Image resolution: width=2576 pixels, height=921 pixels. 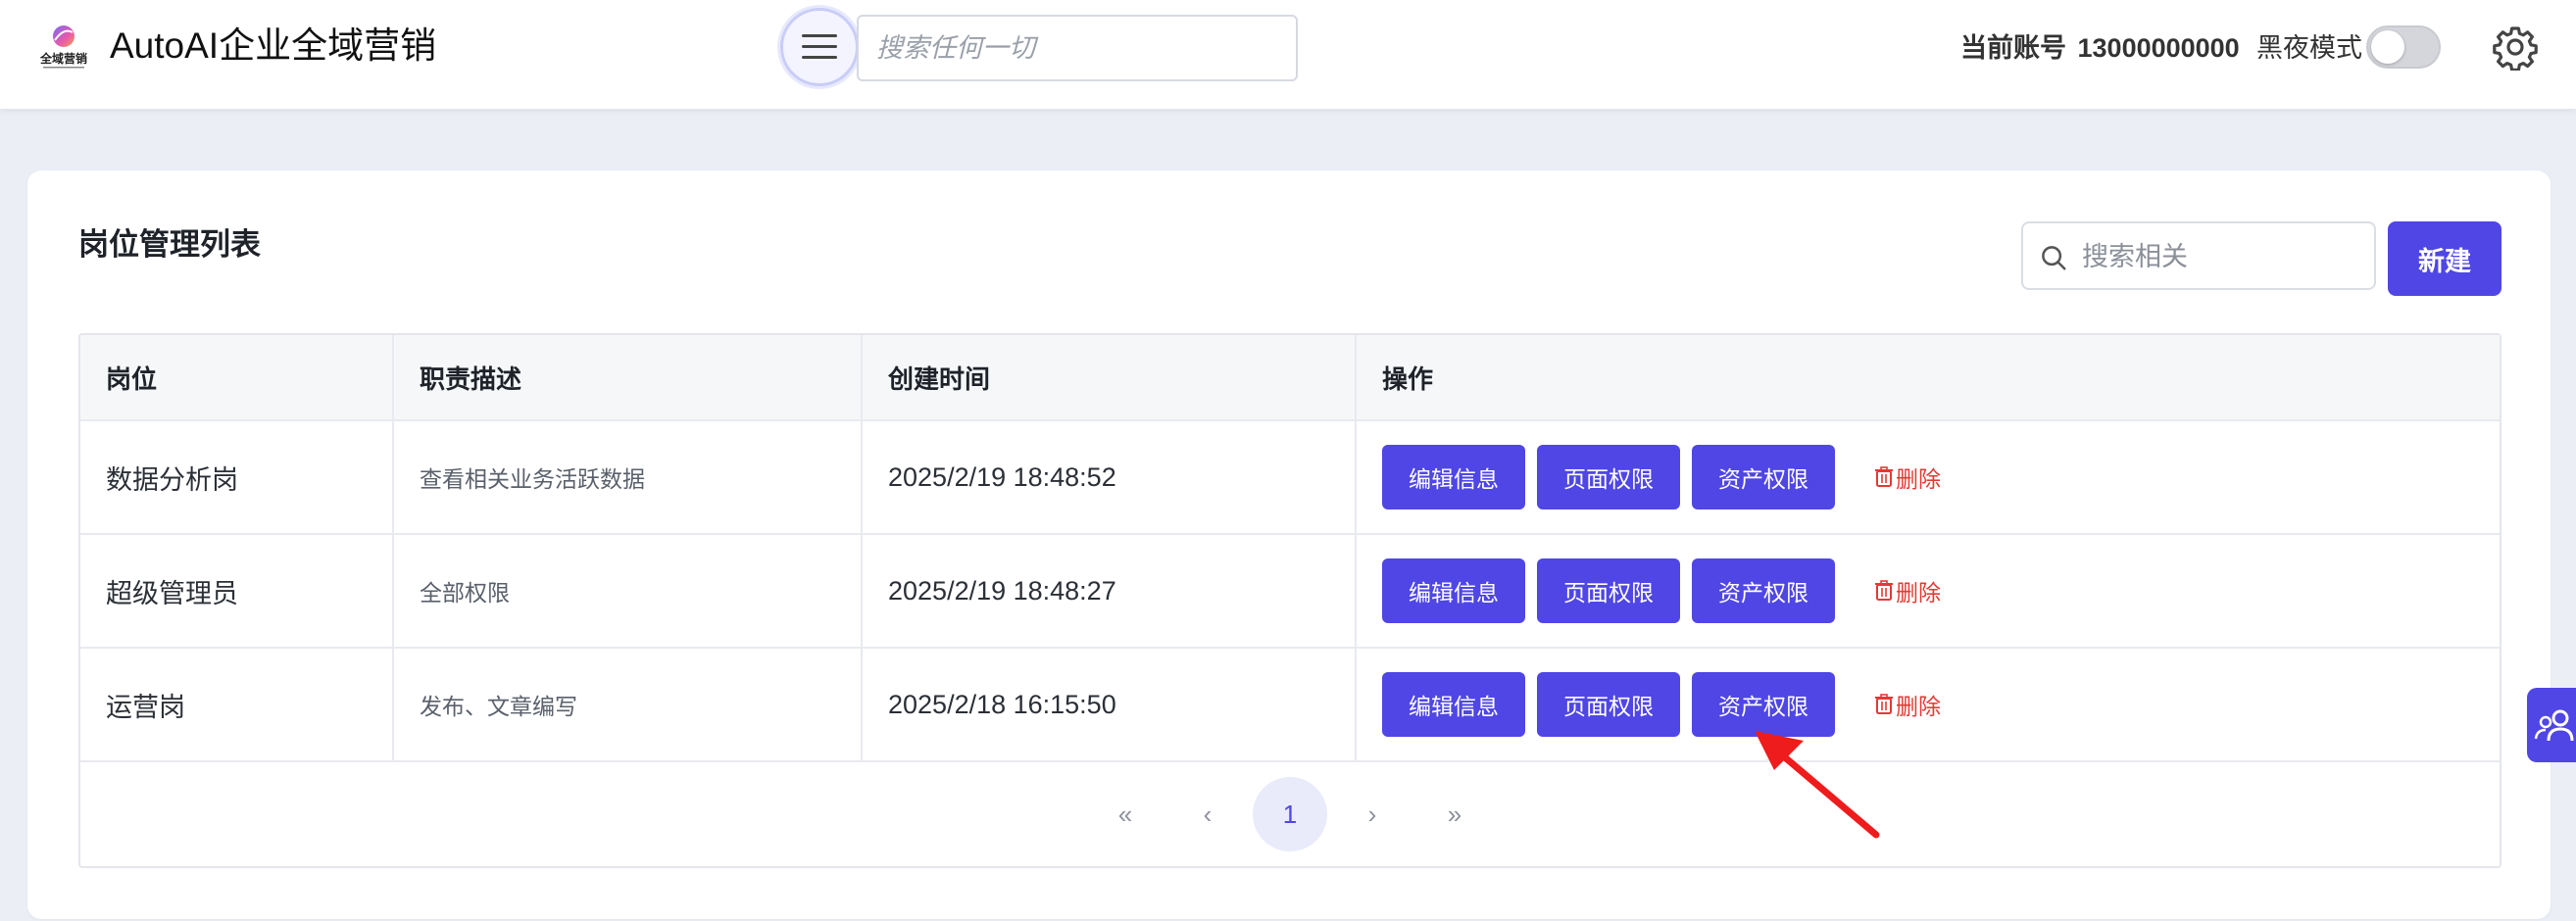 I want to click on users-icon, so click(x=2554, y=725).